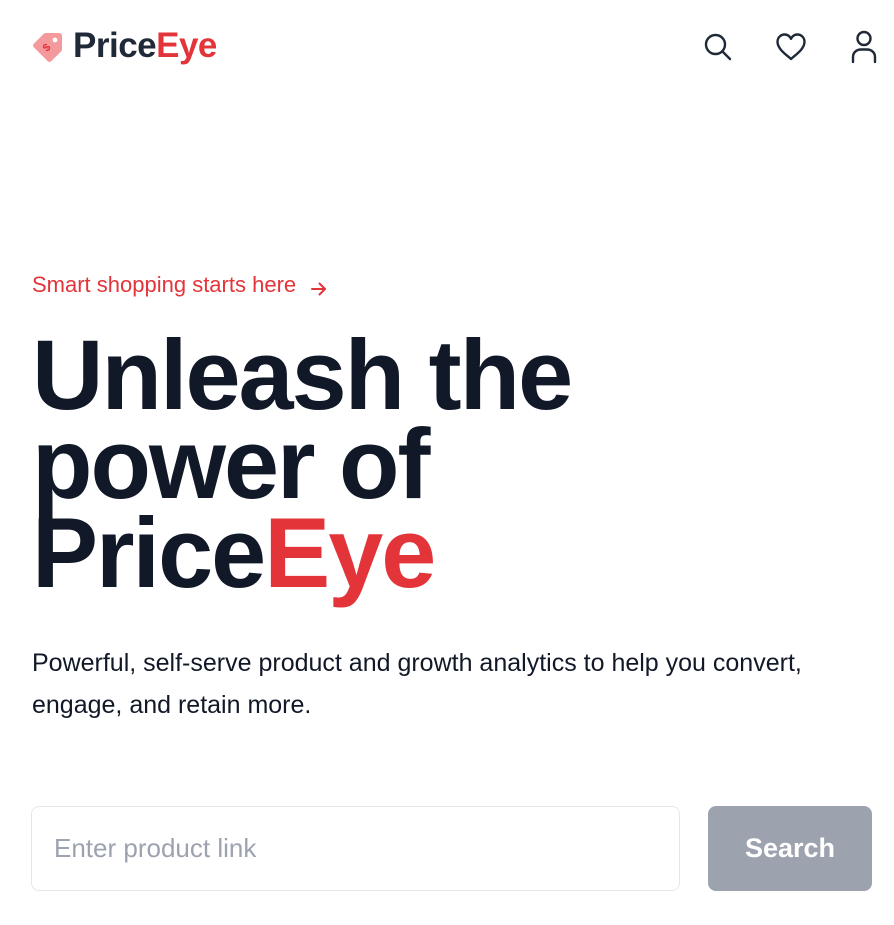 Image resolution: width=894 pixels, height=925 pixels. What do you see at coordinates (186, 45) in the screenshot?
I see `brand-name-accent: Eye` at bounding box center [186, 45].